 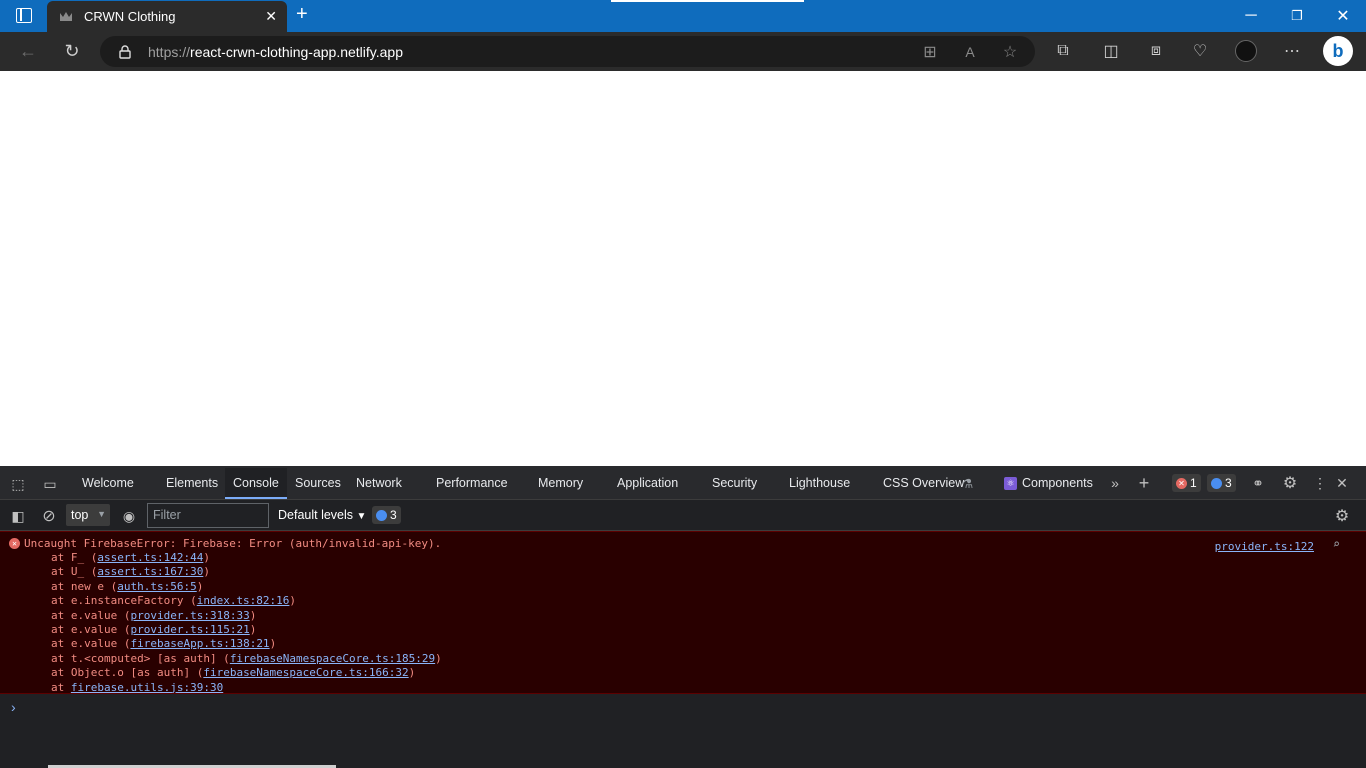 What do you see at coordinates (1297, 16) in the screenshot?
I see `restore-icon: ❐` at bounding box center [1297, 16].